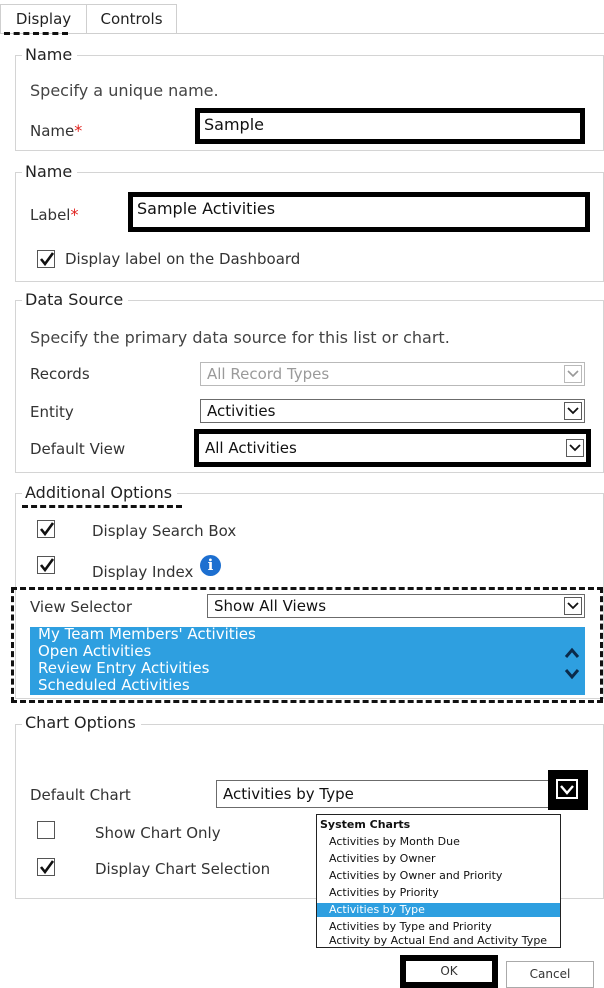 The image size is (604, 988). What do you see at coordinates (52, 412) in the screenshot?
I see `entity-label: Entity` at bounding box center [52, 412].